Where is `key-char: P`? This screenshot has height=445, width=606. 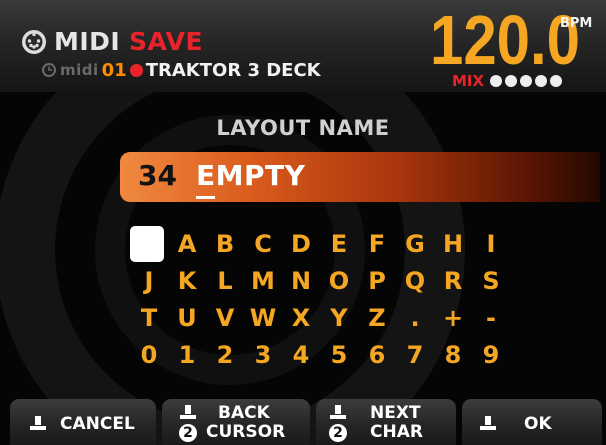
key-char: P is located at coordinates (377, 281).